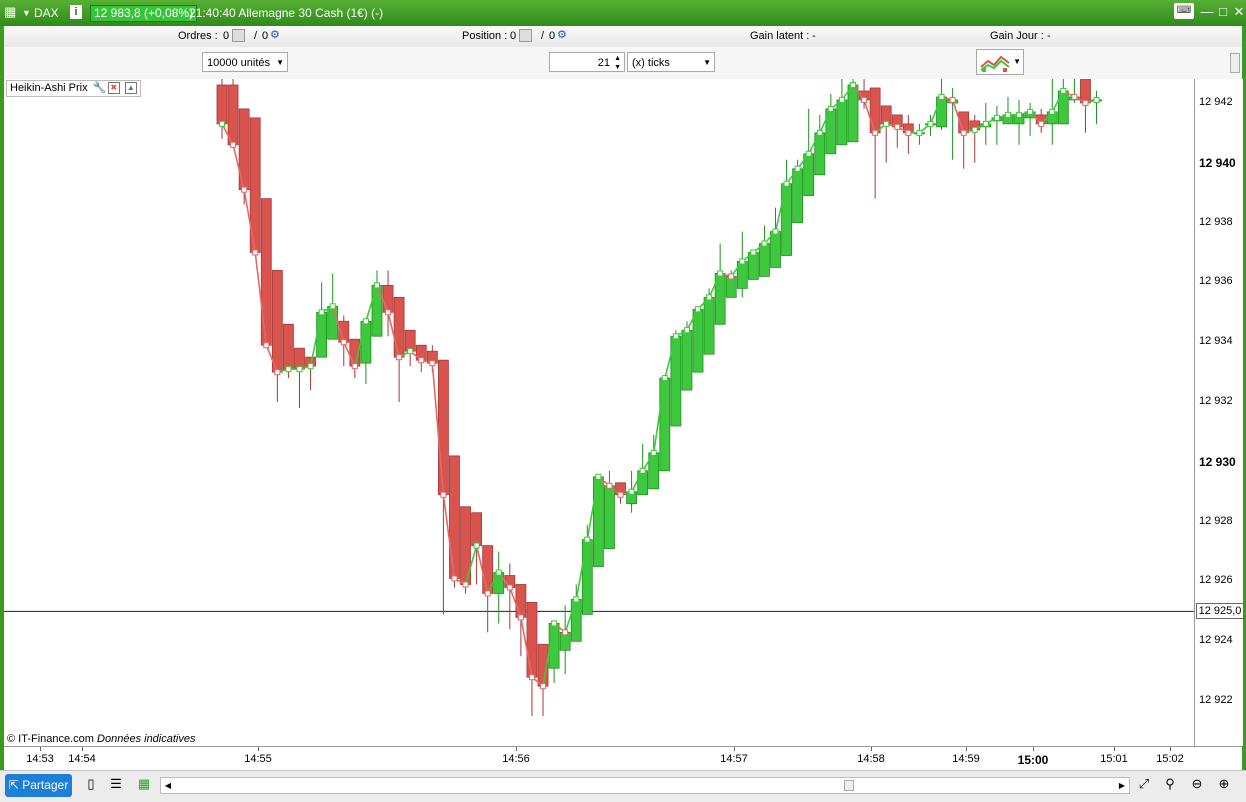 The image size is (1246, 802). What do you see at coordinates (46, 13) in the screenshot?
I see `symbol-label: DAX` at bounding box center [46, 13].